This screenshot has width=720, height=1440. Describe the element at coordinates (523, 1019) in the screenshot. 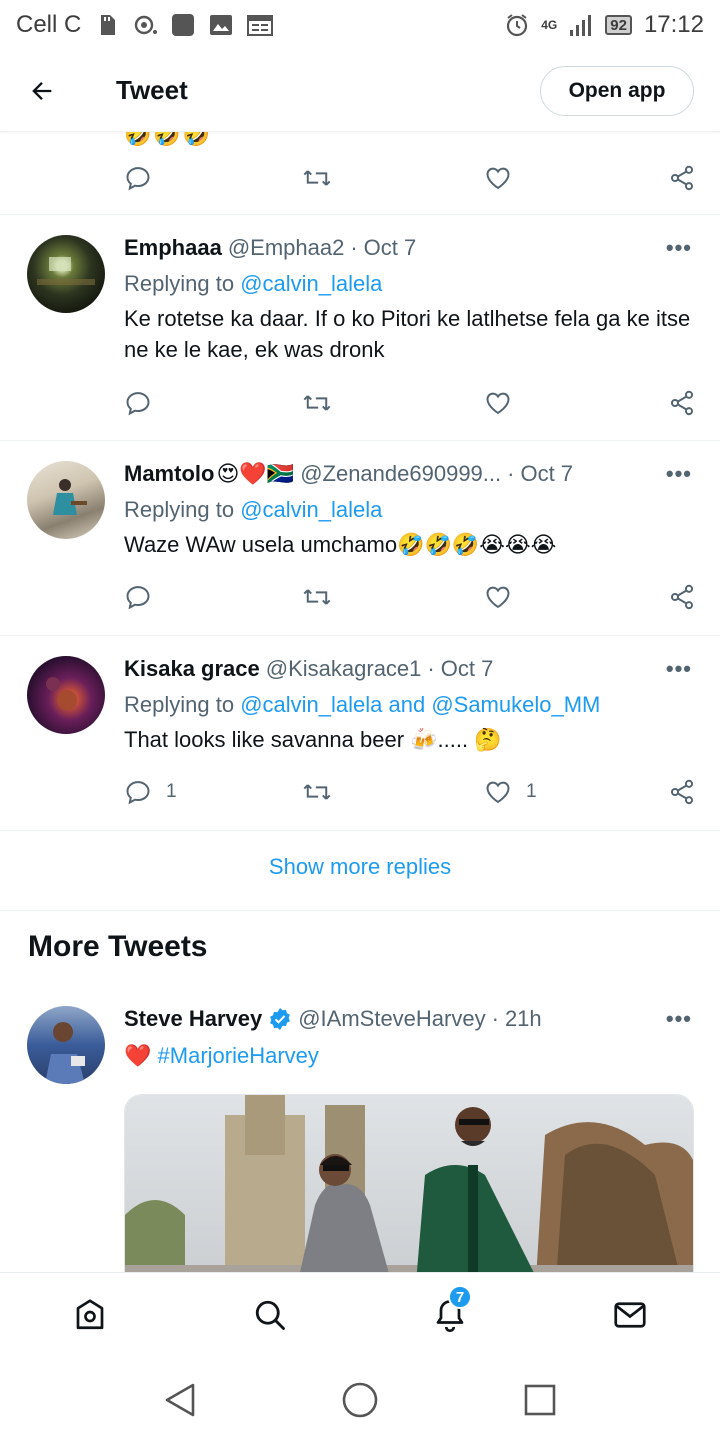

I see `tweet-time: 21h` at that location.